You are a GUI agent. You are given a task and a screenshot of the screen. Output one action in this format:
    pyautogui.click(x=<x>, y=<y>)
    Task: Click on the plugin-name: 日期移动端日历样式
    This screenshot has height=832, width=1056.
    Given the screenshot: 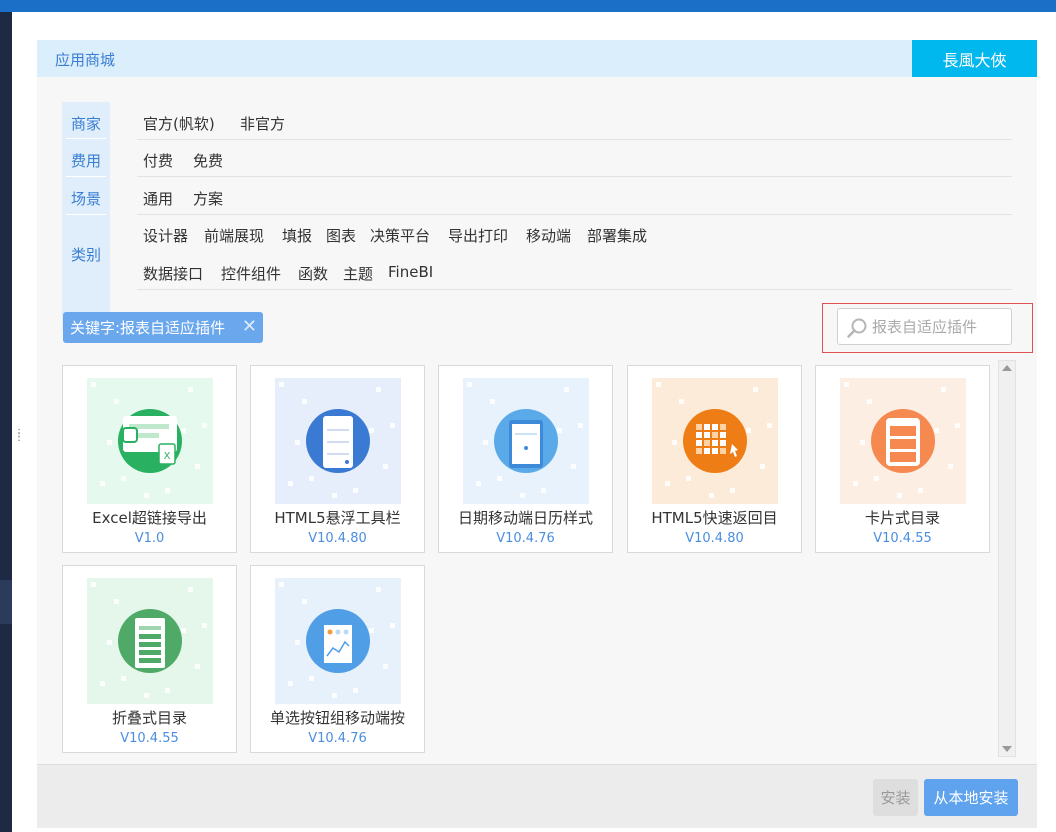 What is the action you would take?
    pyautogui.click(x=525, y=518)
    